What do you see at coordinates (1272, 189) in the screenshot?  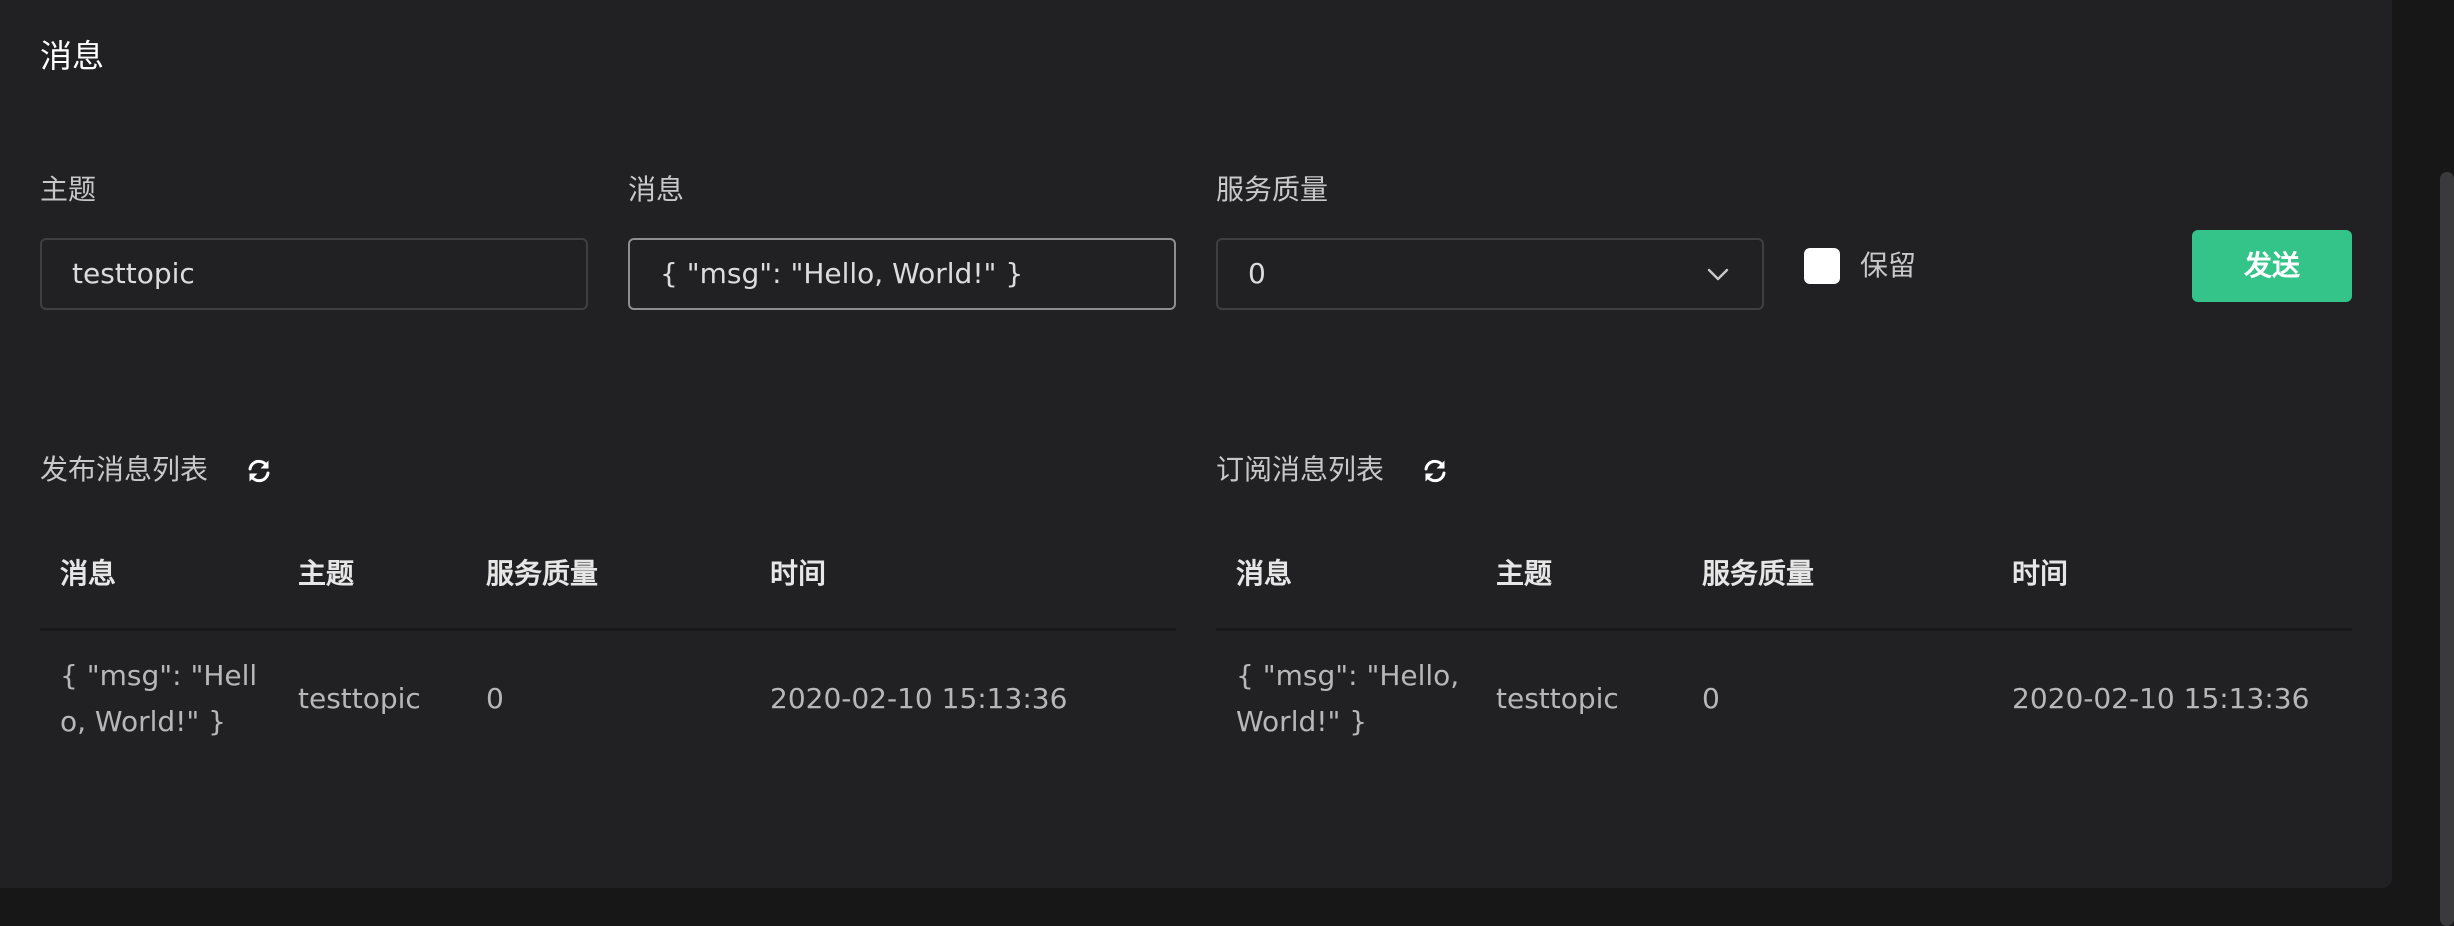 I see `qos-label: 服务质量` at bounding box center [1272, 189].